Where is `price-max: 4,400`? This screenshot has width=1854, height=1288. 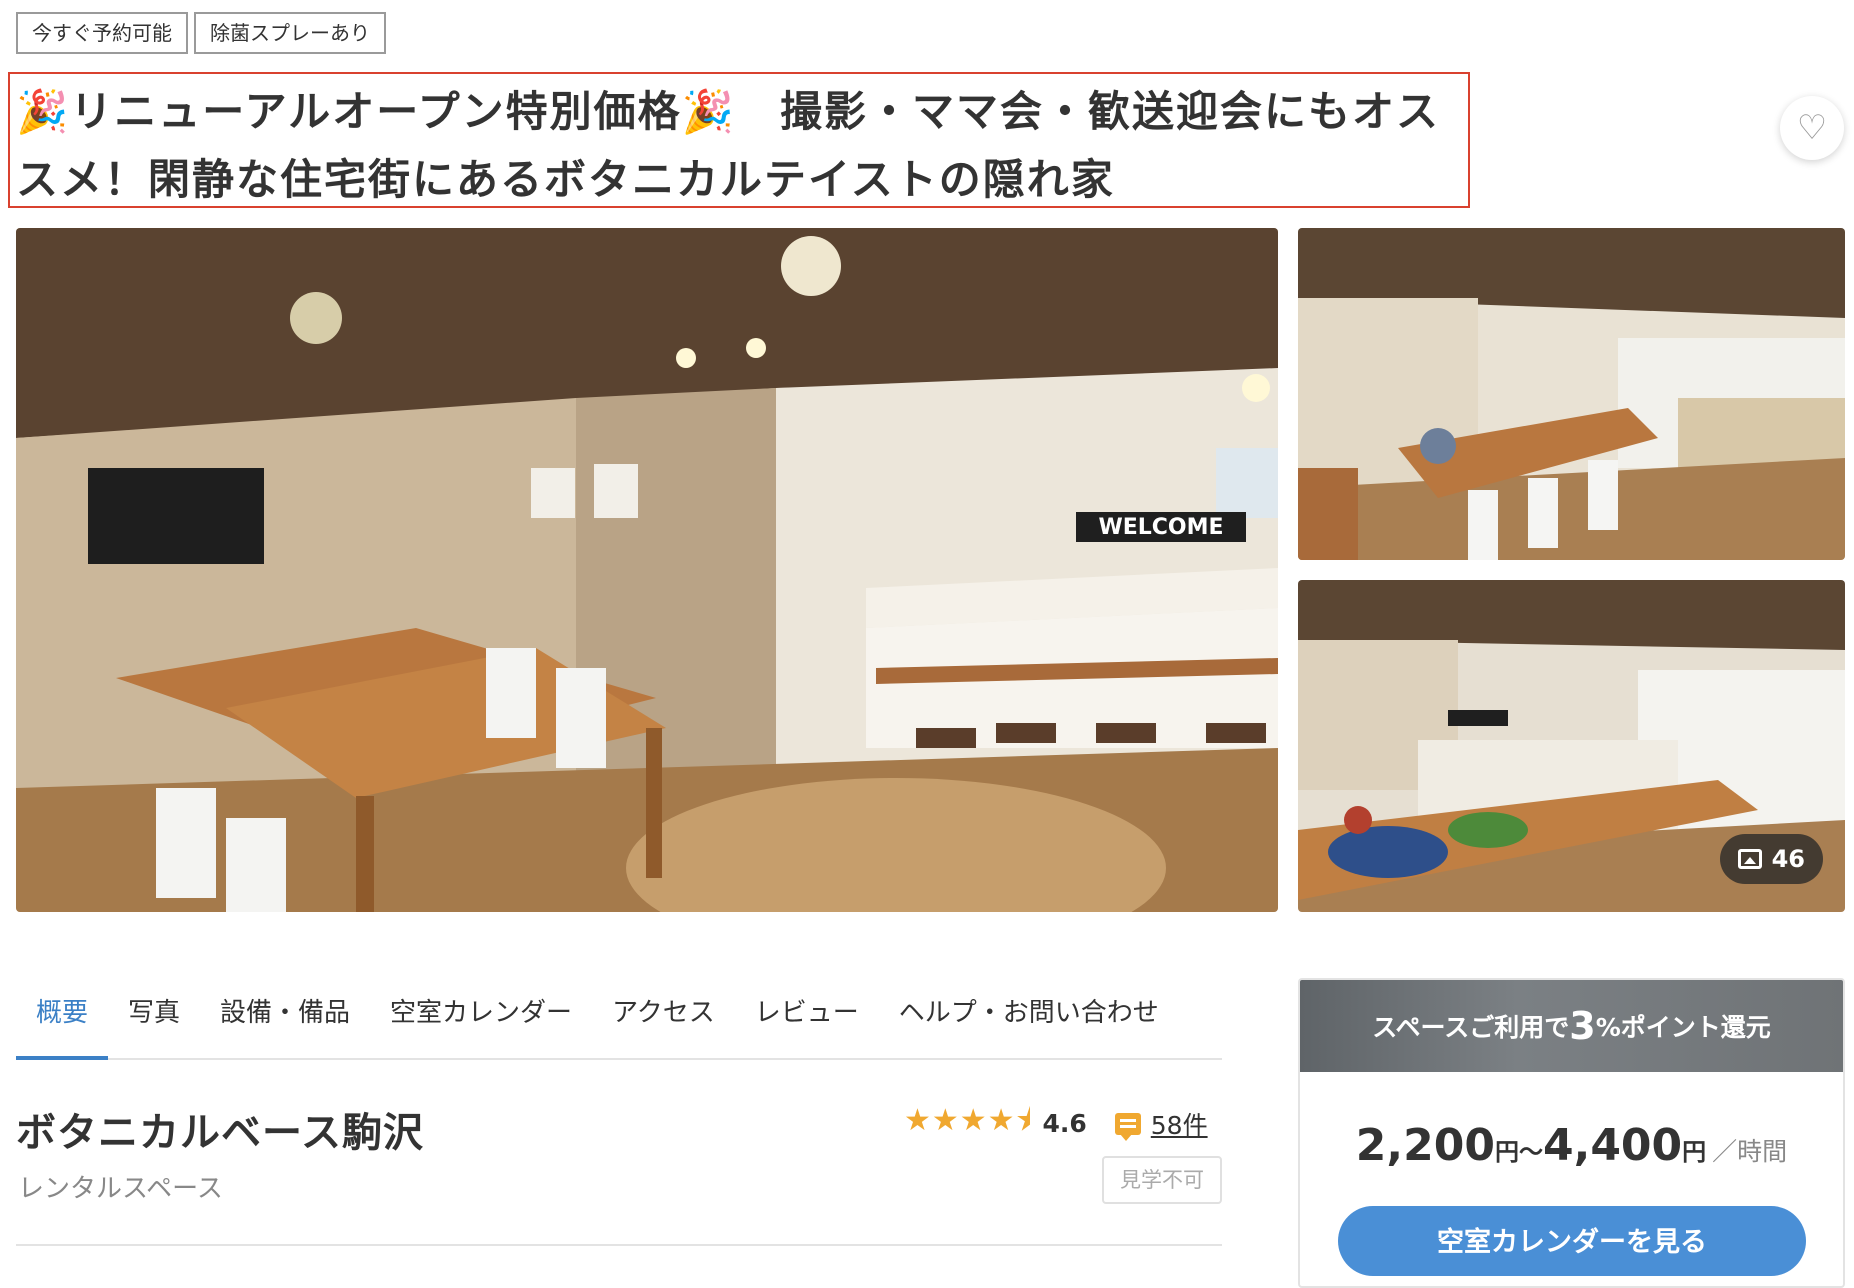
price-max: 4,400 is located at coordinates (1612, 1145).